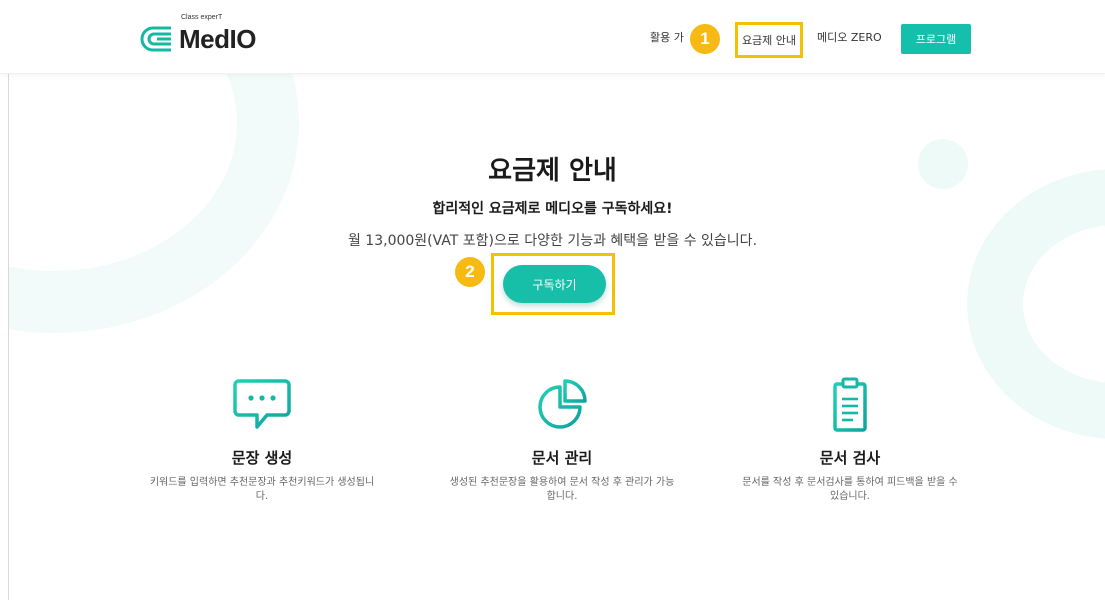  Describe the element at coordinates (667, 37) in the screenshot. I see `nav-usage-guide: 활용 가이드` at that location.